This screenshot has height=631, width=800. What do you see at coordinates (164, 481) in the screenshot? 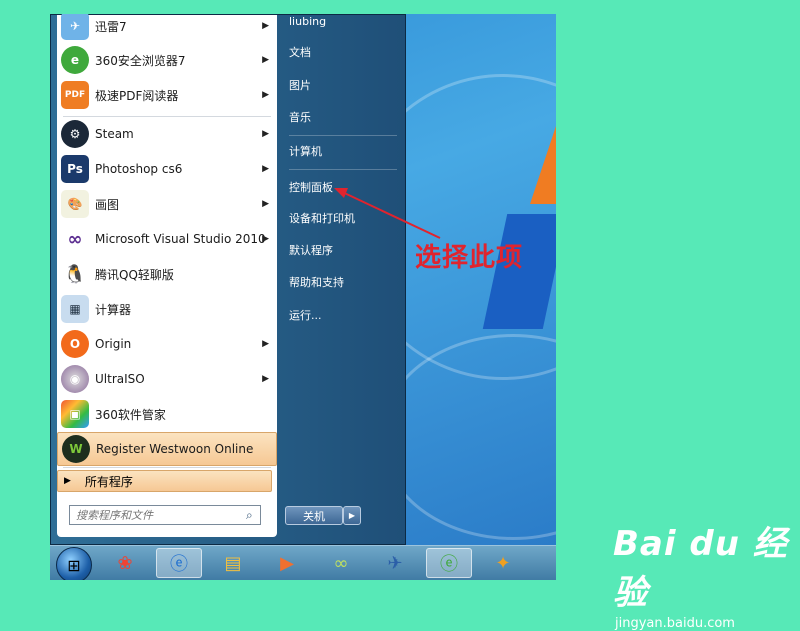
I see `all-programs-button: ▶ 所有程序` at bounding box center [164, 481].